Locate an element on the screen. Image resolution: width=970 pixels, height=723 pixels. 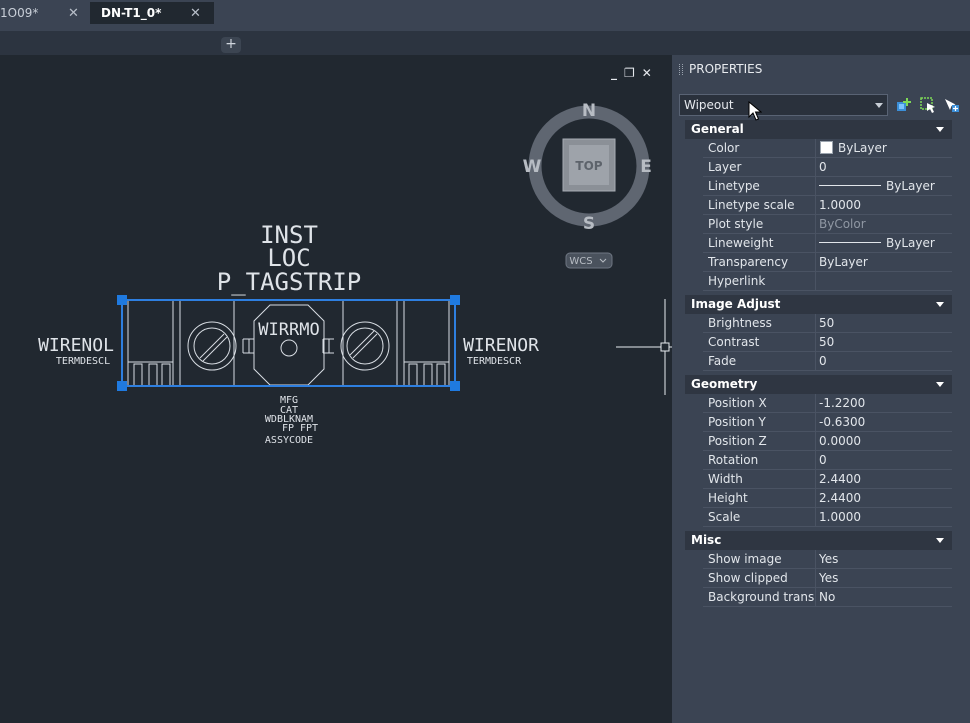
section-misc: Misc is located at coordinates (818, 540).